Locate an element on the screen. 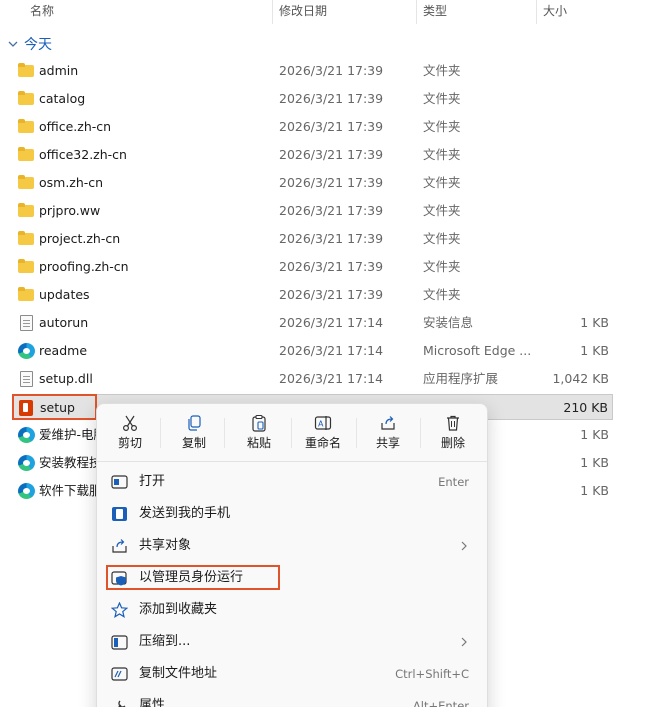 This screenshot has height=707, width=666. file-name: office.zh-cn is located at coordinates (75, 126).